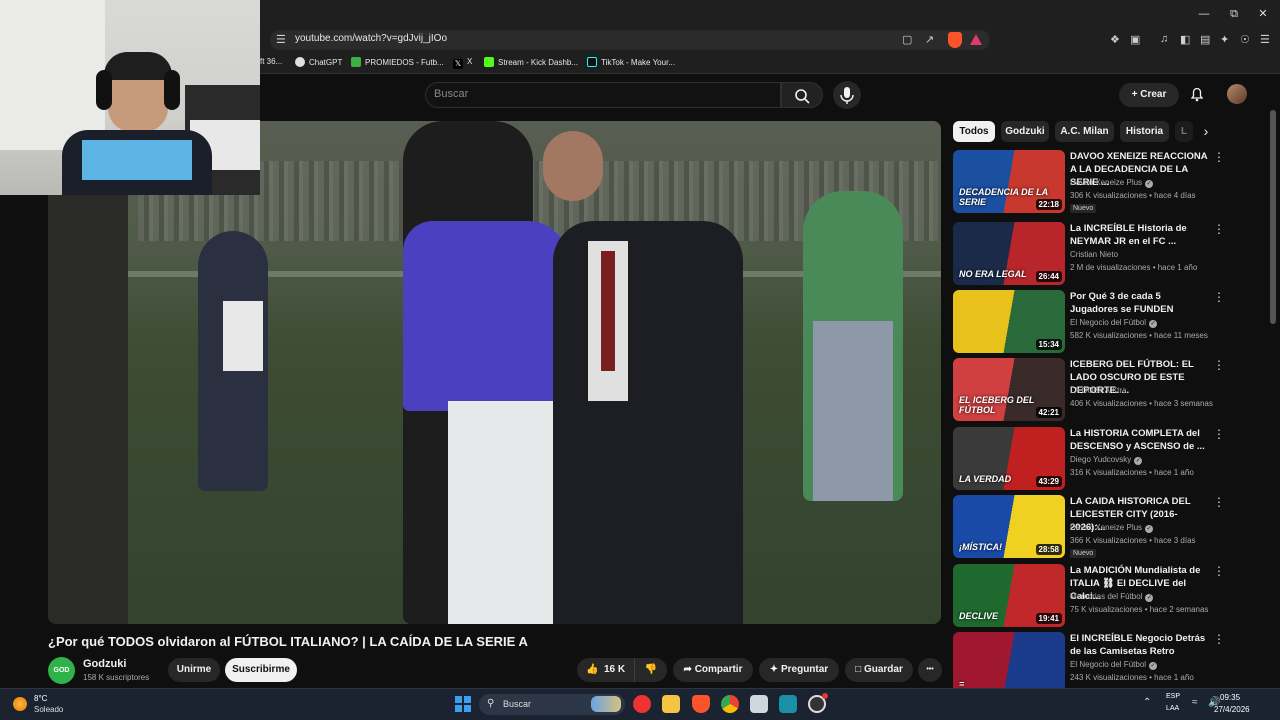 This screenshot has width=1280, height=720. What do you see at coordinates (1172, 708) in the screenshot?
I see `keyboard-layout: LAA` at bounding box center [1172, 708].